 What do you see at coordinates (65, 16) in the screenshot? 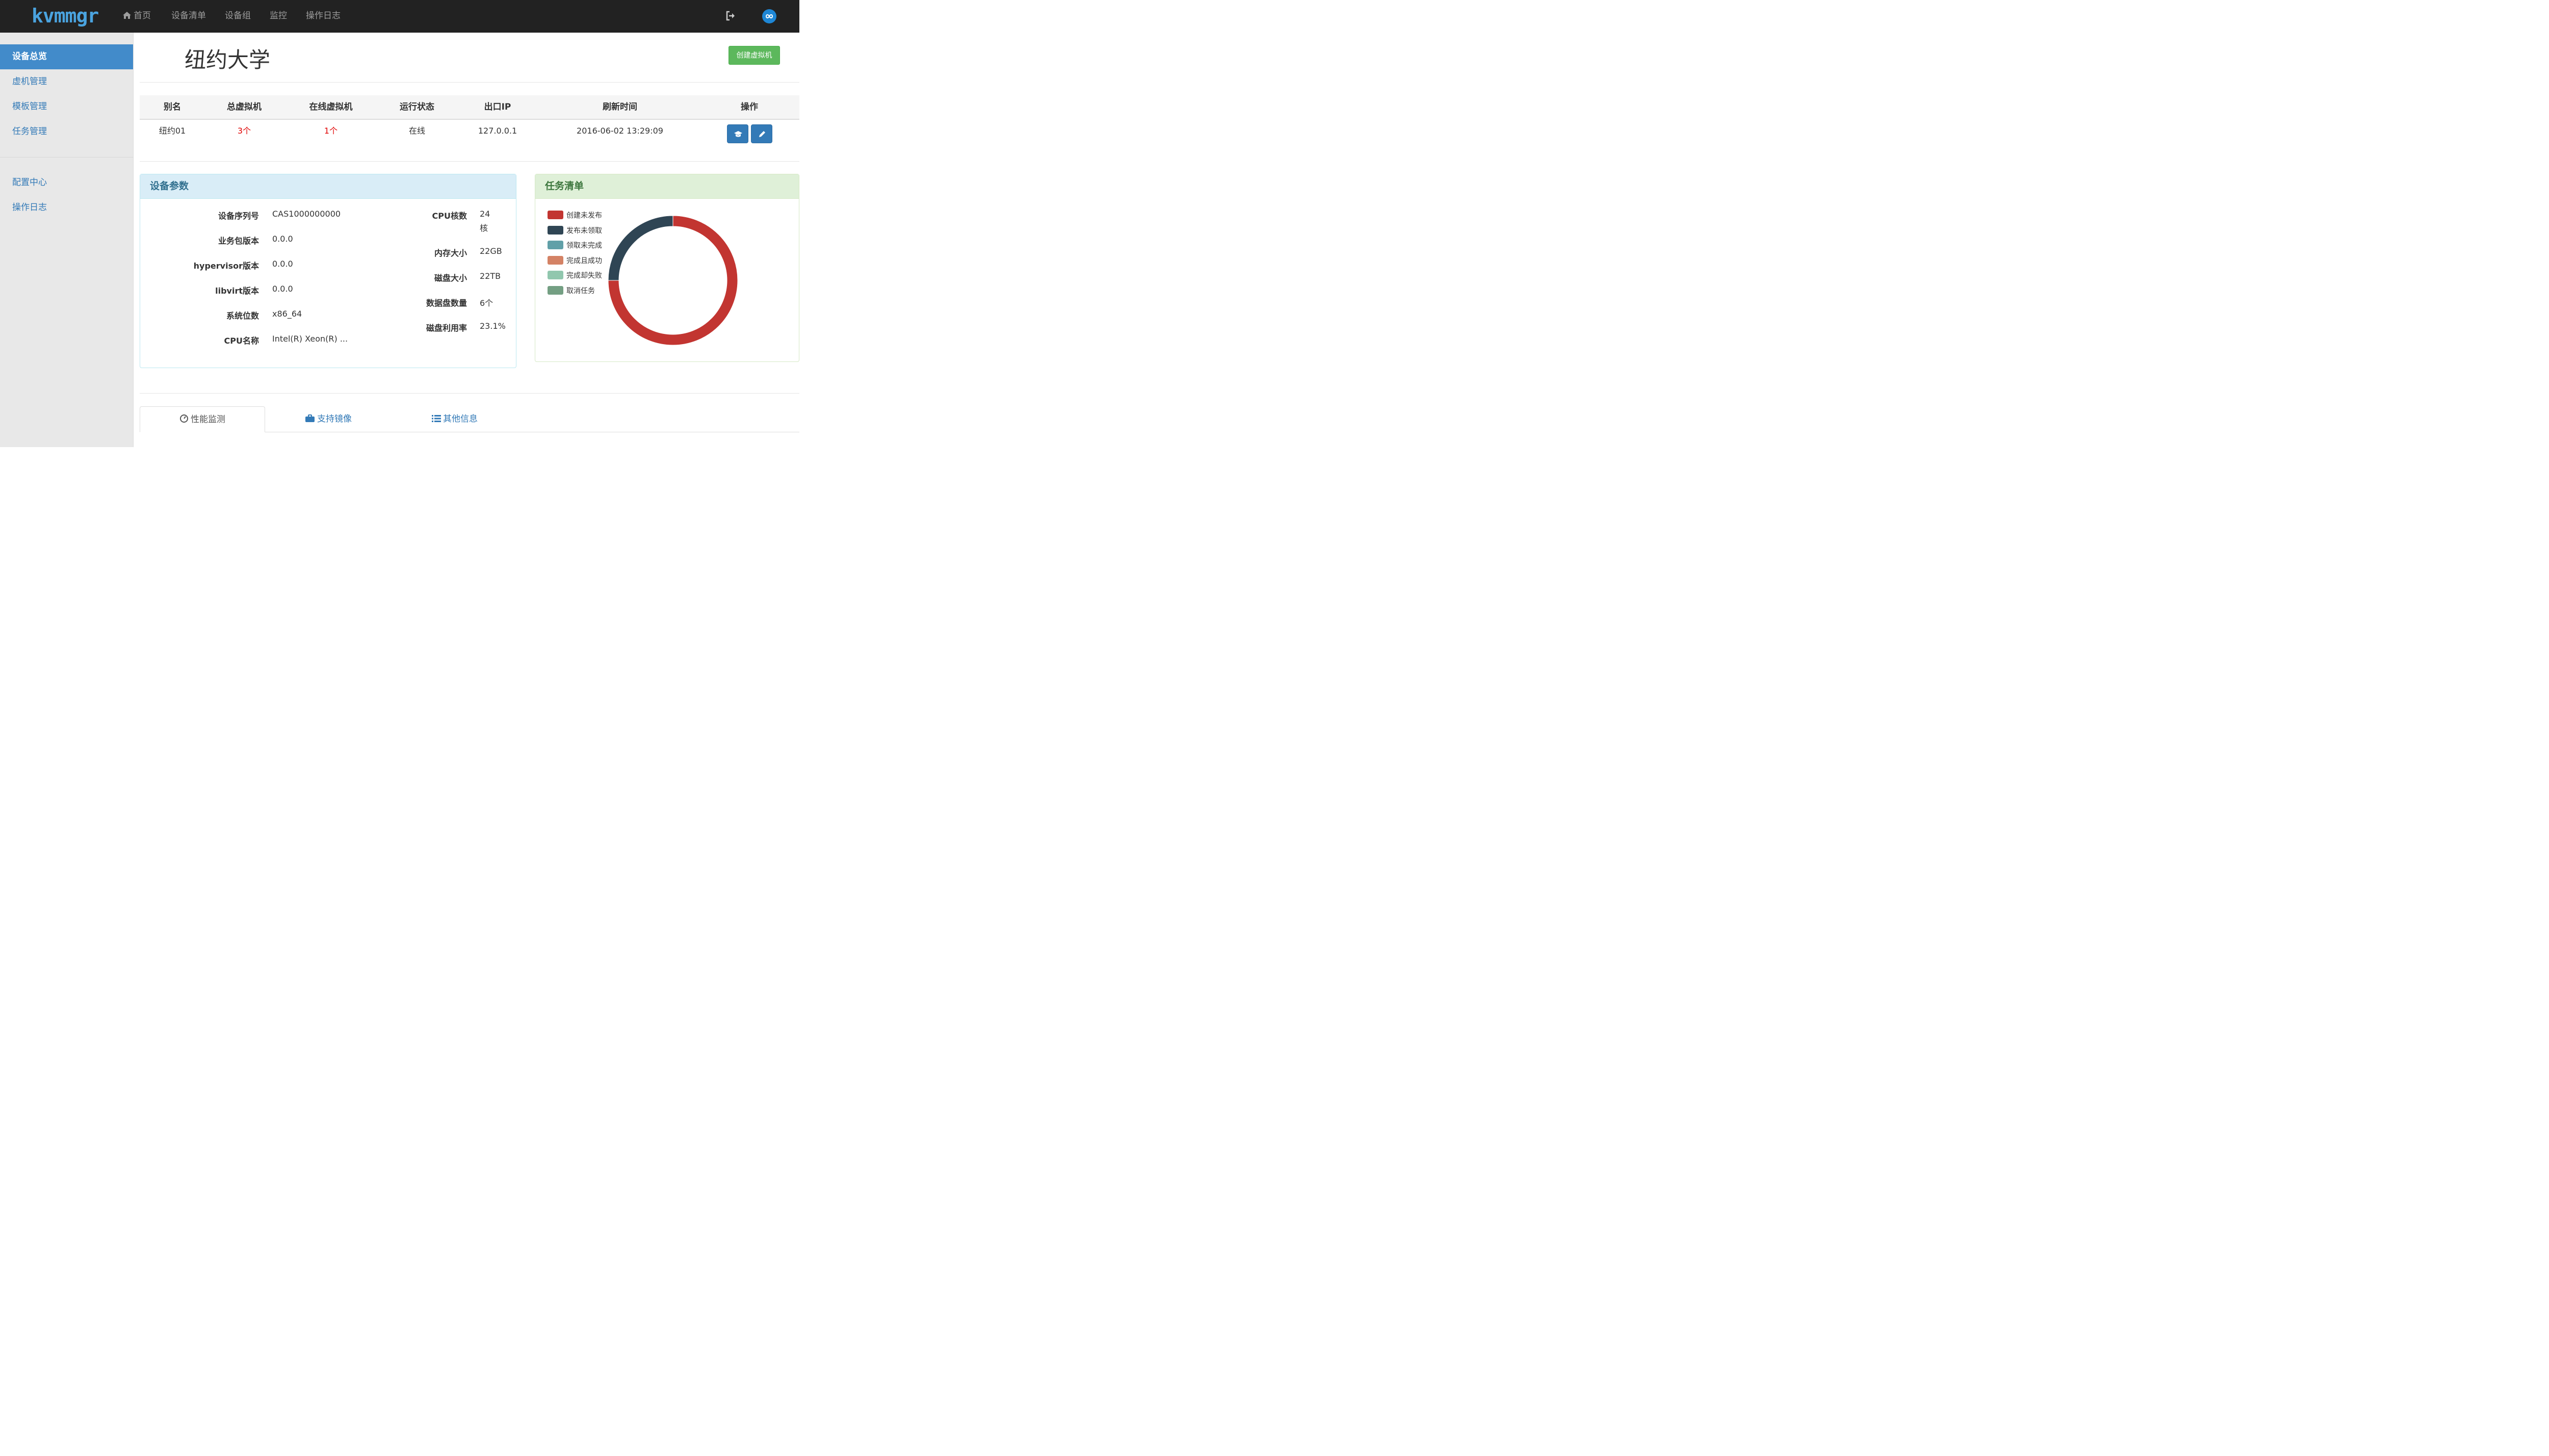
I see `app-logo: kvmmgr` at bounding box center [65, 16].